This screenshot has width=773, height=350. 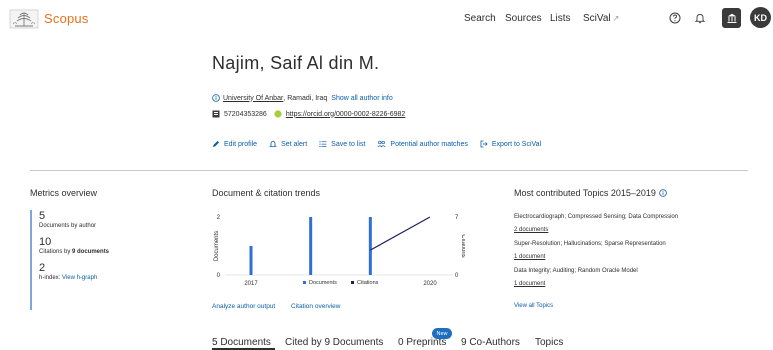 What do you see at coordinates (516, 144) in the screenshot?
I see `export-to-scival-label: Export to SciVal` at bounding box center [516, 144].